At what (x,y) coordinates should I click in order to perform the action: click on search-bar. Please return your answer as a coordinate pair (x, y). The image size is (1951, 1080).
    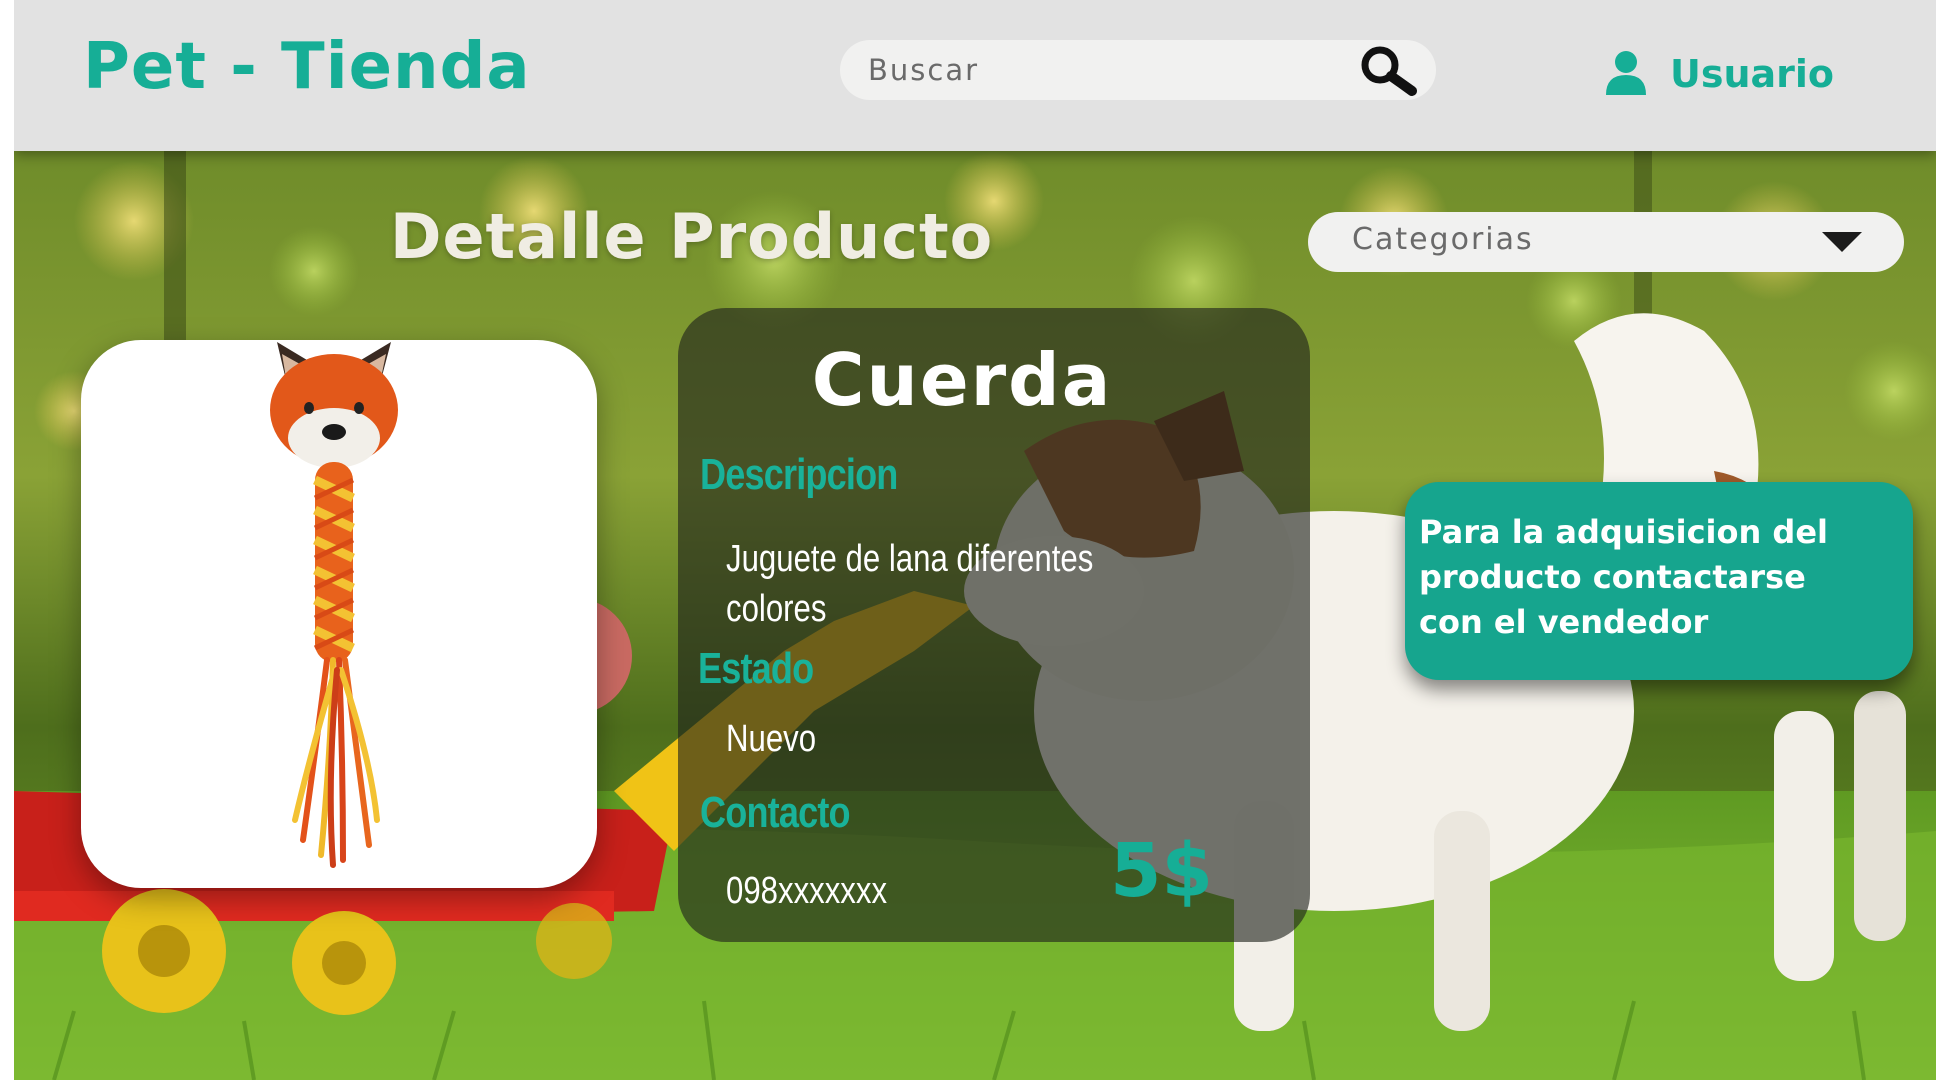
    Looking at the image, I should click on (1138, 70).